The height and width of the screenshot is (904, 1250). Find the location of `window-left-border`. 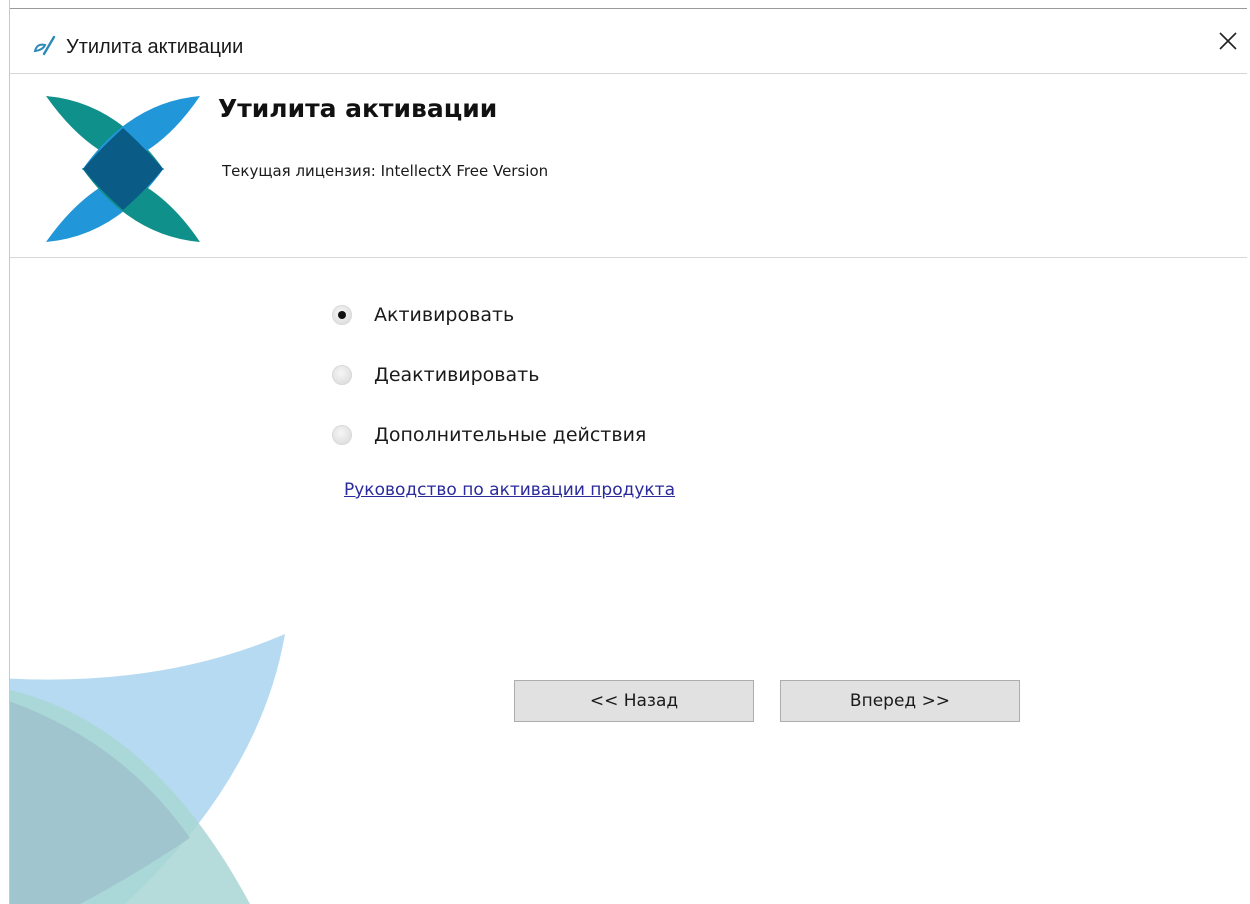

window-left-border is located at coordinates (5, 452).